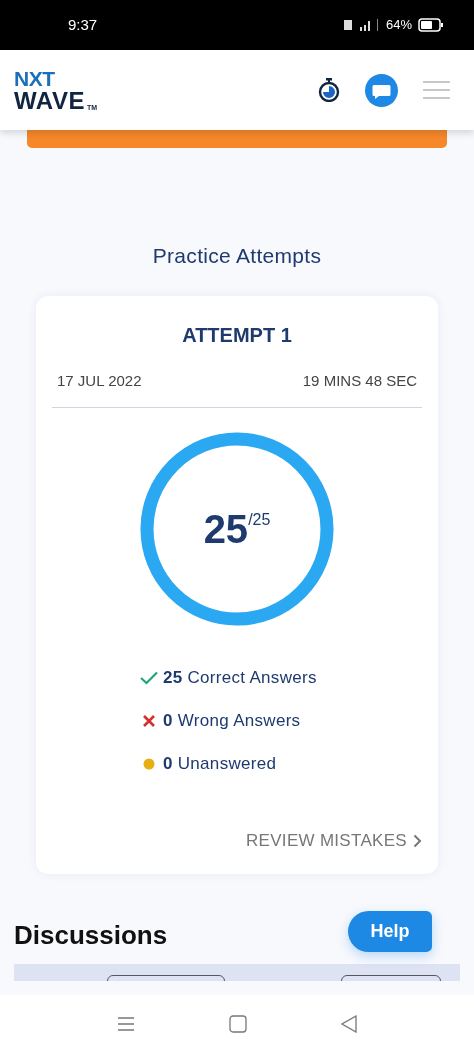 This screenshot has width=474, height=1052. Describe the element at coordinates (431, 25) in the screenshot. I see `battery-icon` at that location.